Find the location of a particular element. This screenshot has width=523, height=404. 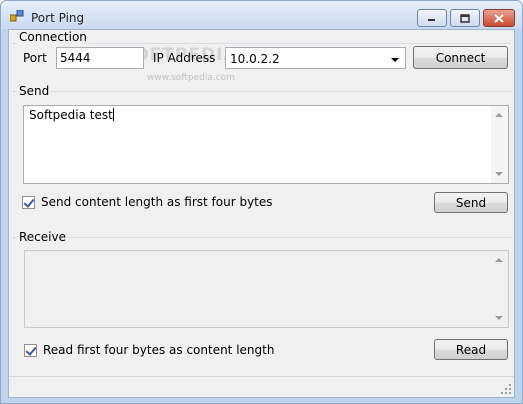

send-length-checkbox-label: Send content length as first four bytes is located at coordinates (157, 202).